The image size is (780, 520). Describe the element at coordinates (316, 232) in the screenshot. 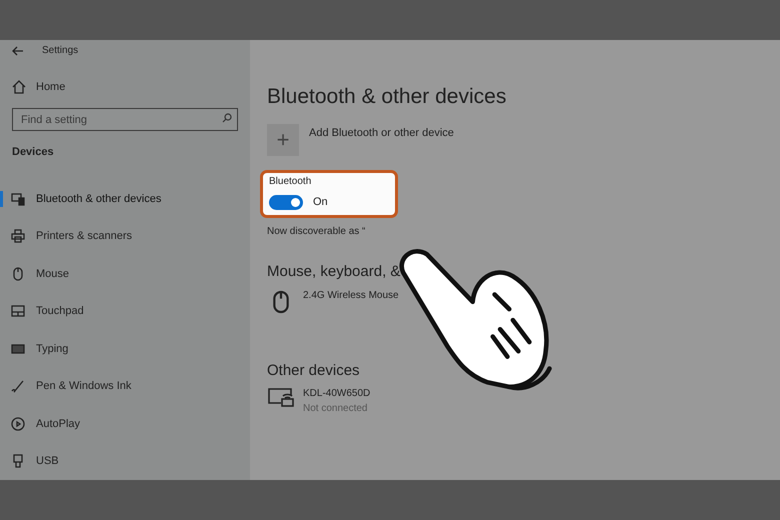

I see `discoverable-text: Now discoverable as “` at that location.